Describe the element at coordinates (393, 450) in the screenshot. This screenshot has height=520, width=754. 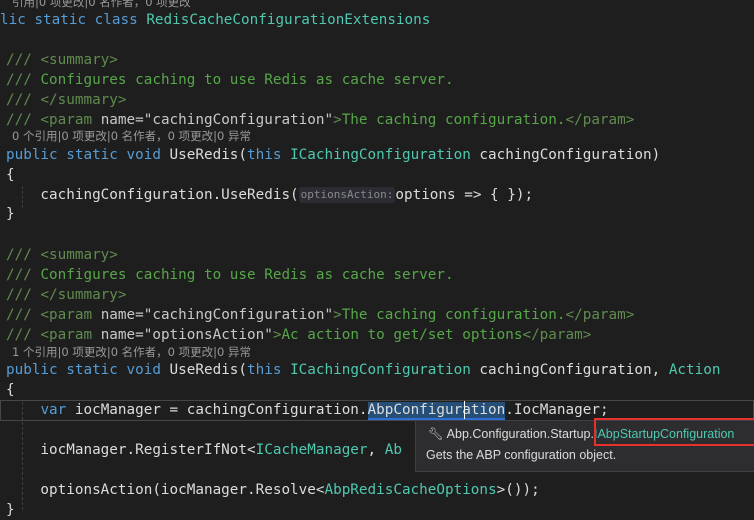
I see `code-token: Ab` at that location.